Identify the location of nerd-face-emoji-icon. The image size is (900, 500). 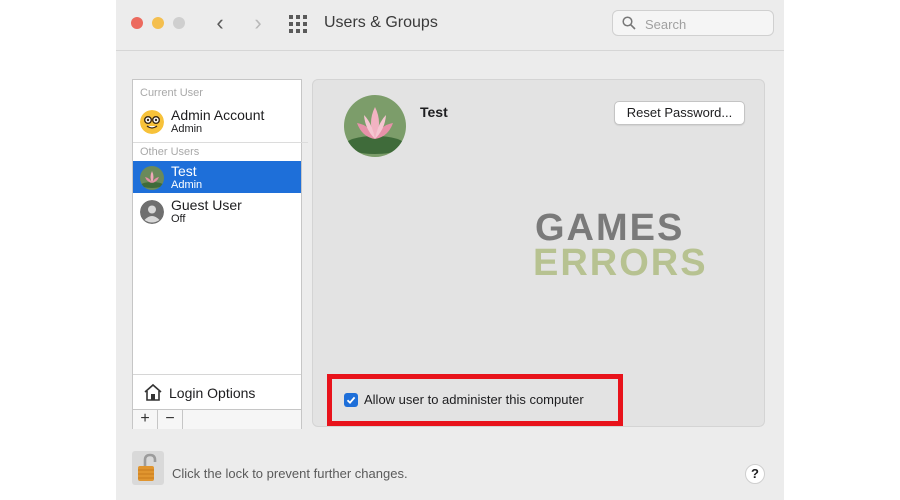
(152, 122).